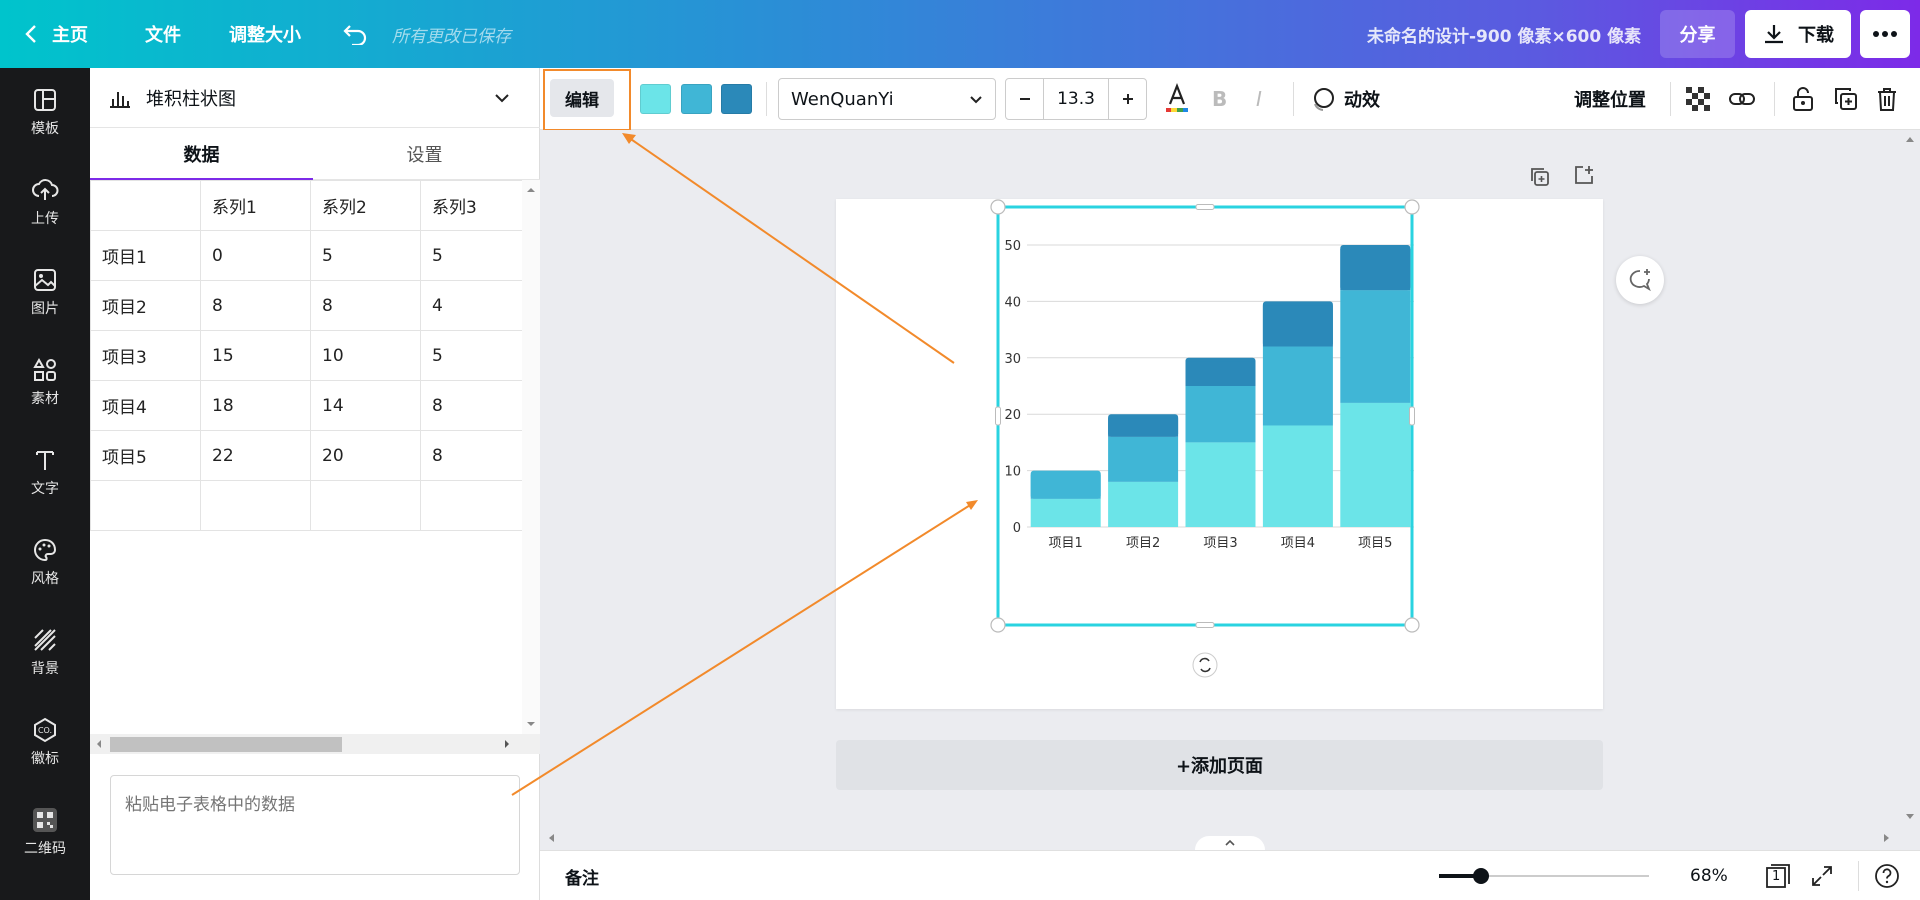  I want to click on data-cell: 4, so click(475, 305).